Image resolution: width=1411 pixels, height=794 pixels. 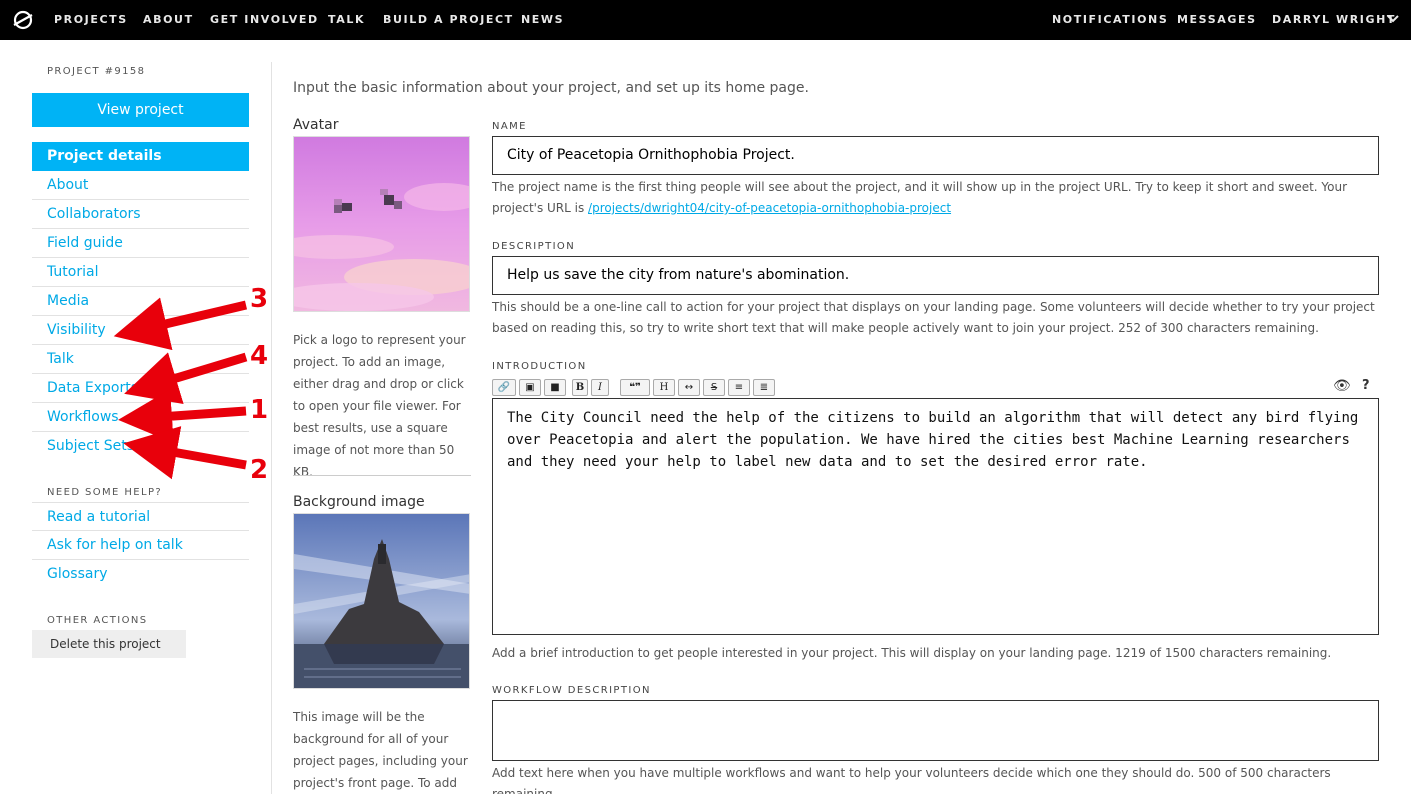 I want to click on italic-icon: I, so click(x=600, y=387).